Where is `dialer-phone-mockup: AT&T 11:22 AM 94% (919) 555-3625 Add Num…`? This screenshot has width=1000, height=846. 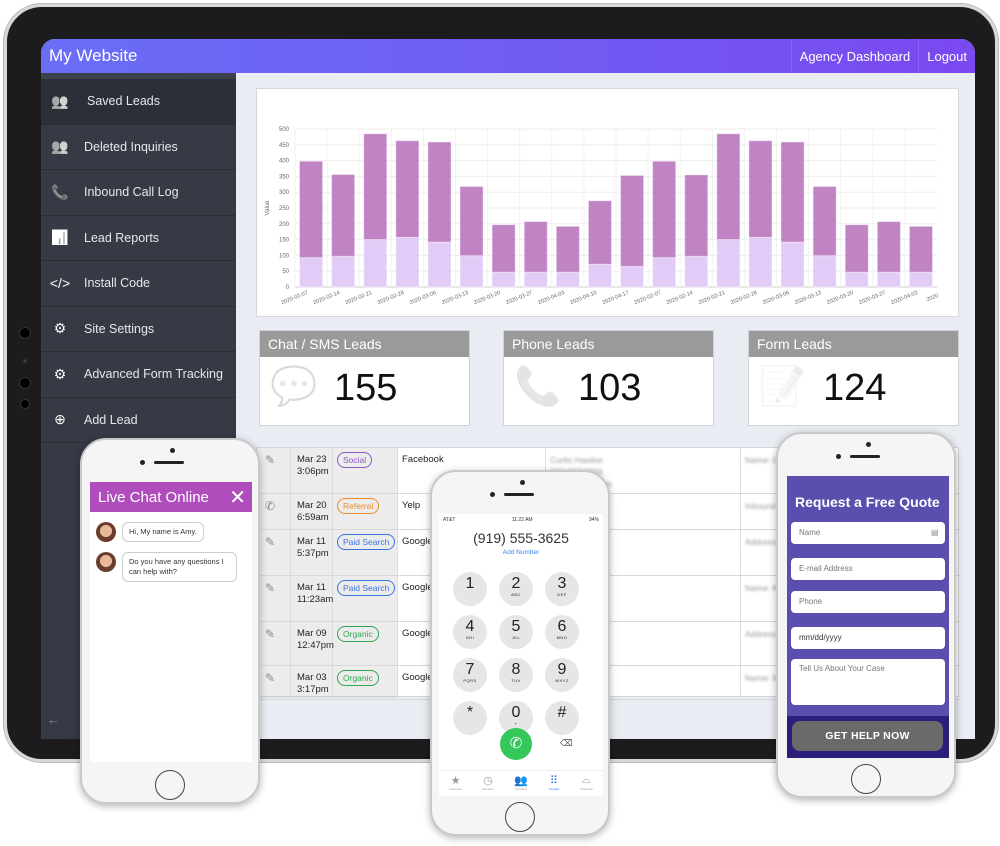
dialer-phone-mockup: AT&T 11:22 AM 94% (919) 555-3625 Add Num… is located at coordinates (520, 653).